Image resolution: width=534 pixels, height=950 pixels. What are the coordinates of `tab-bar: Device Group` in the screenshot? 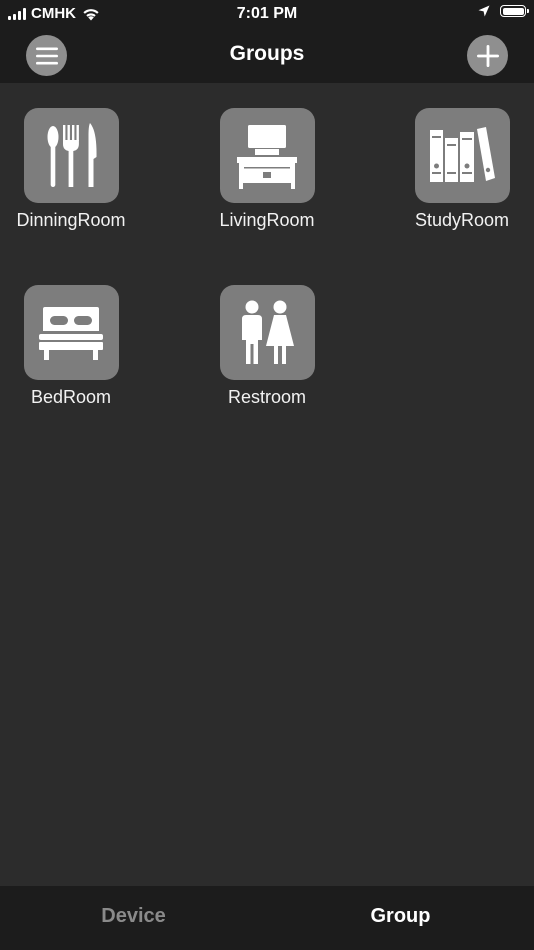 It's located at (267, 918).